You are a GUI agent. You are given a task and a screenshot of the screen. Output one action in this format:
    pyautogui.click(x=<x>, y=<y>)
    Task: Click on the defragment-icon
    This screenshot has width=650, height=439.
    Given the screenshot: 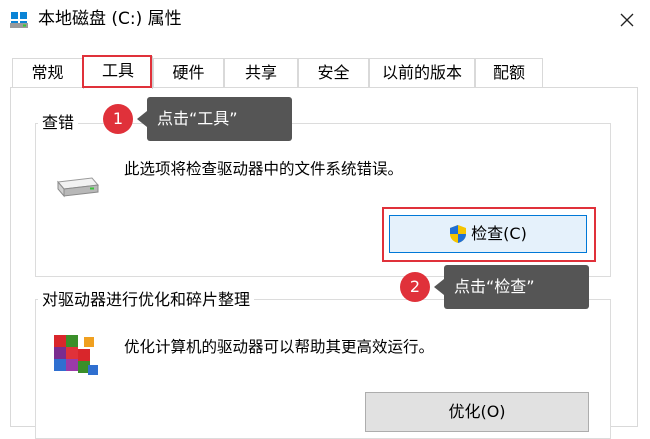 What is the action you would take?
    pyautogui.click(x=76, y=355)
    